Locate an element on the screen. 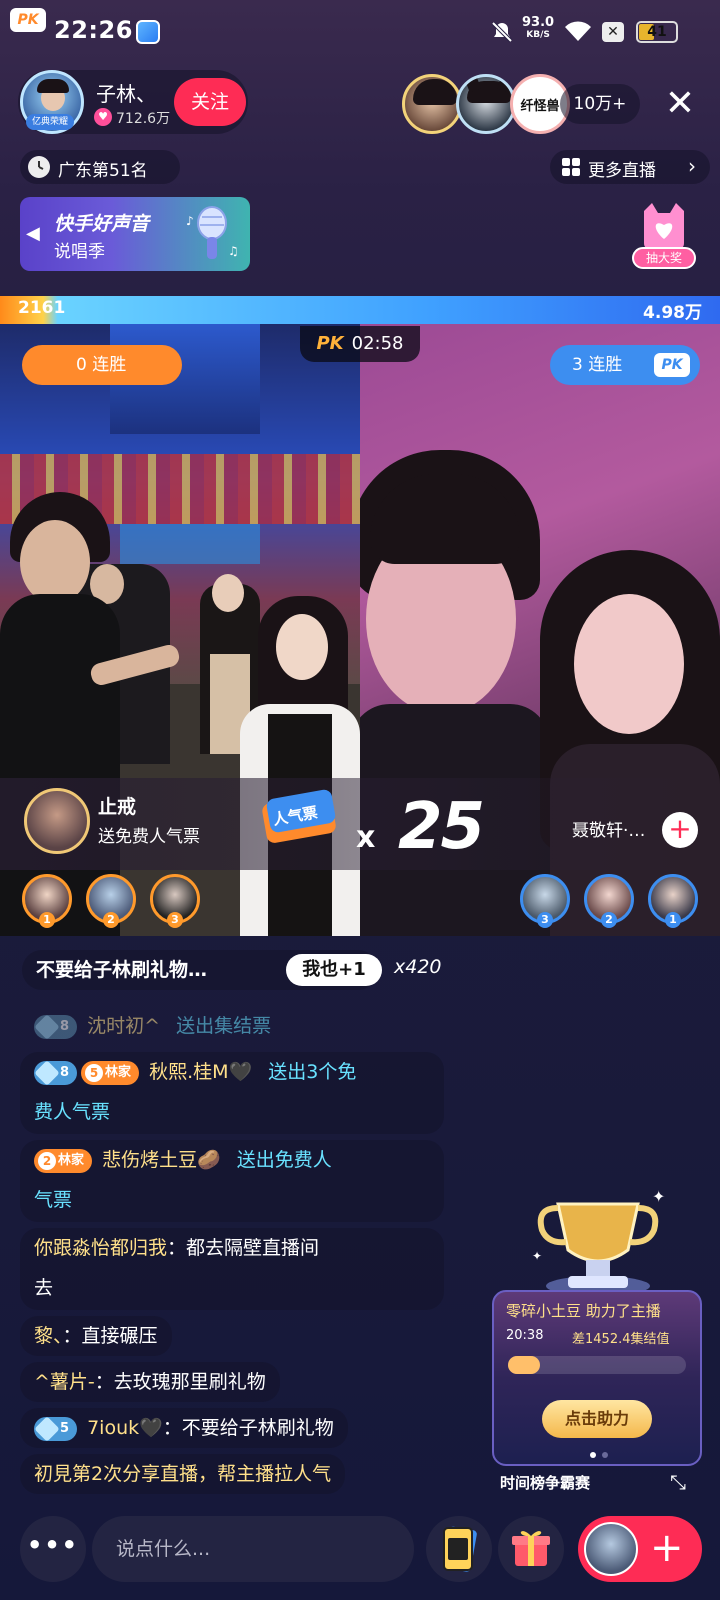 The width and height of the screenshot is (720, 1600). heart-icon: ♥ is located at coordinates (103, 117).